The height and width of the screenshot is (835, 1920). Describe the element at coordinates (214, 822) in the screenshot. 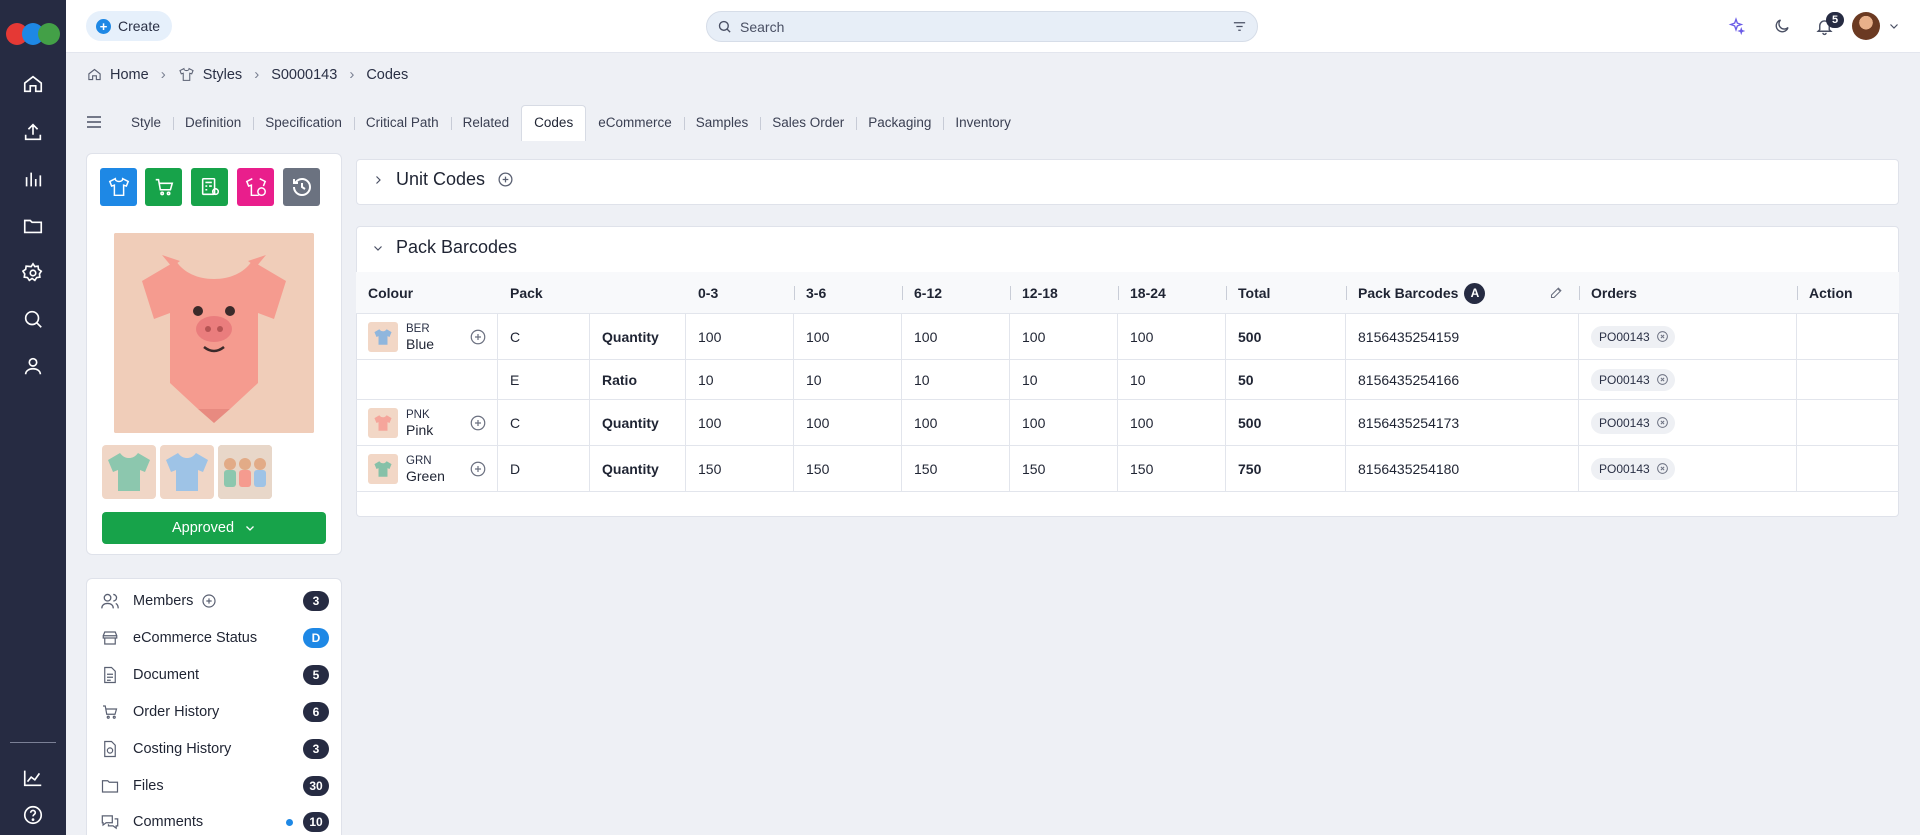

I see `side-item-comments: Comments 10` at that location.